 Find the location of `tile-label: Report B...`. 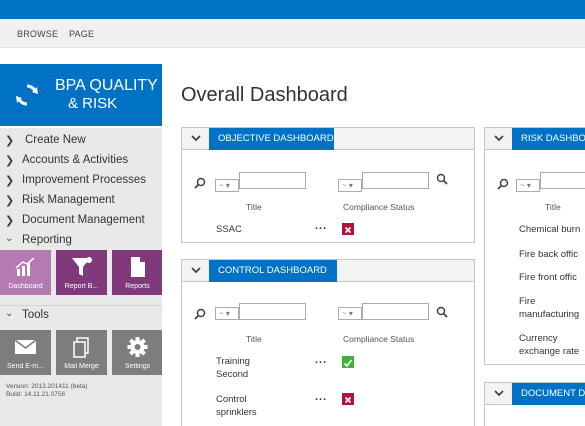

tile-label: Report B... is located at coordinates (81, 286).